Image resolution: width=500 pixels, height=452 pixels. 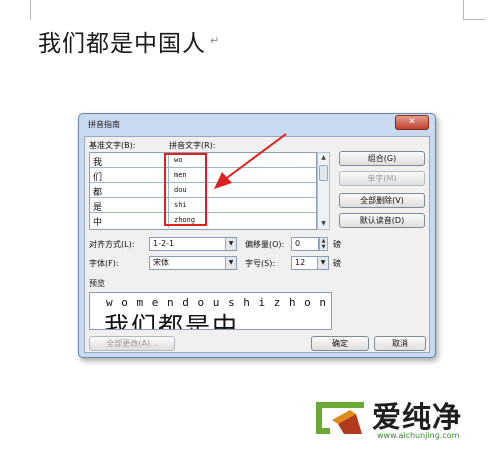 I want to click on annotation-arrow-icon, so click(x=250, y=161).